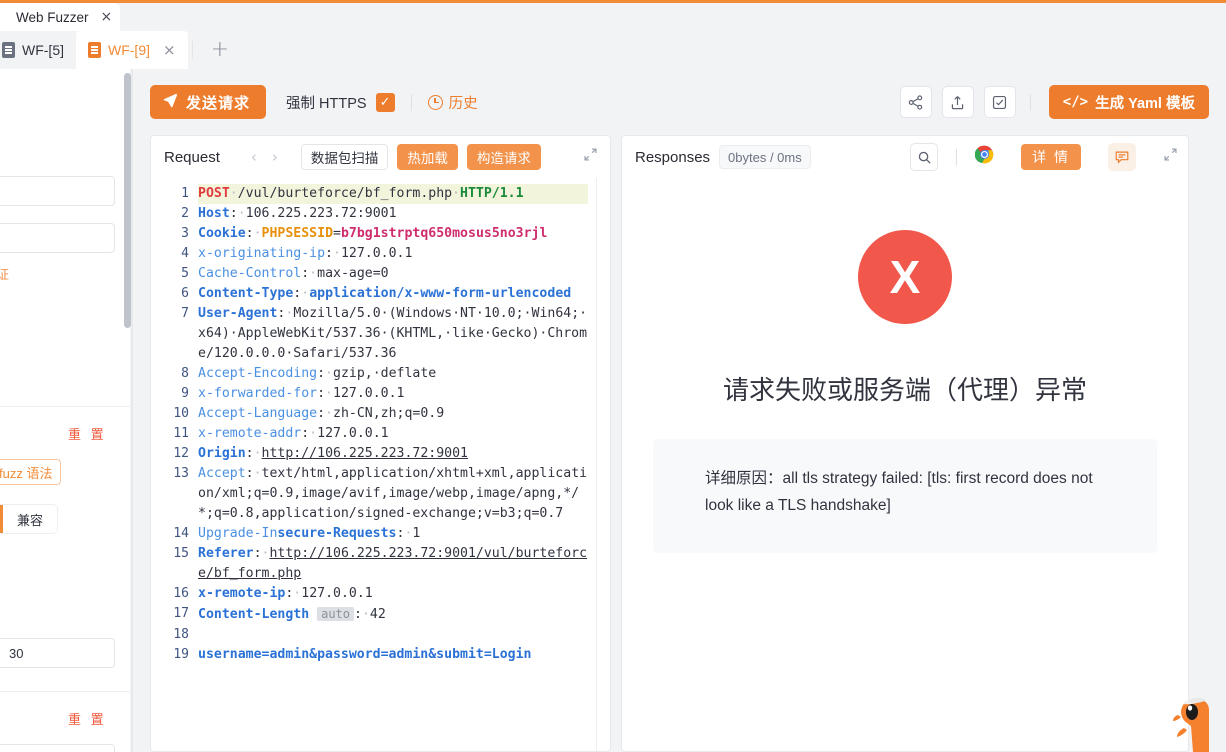 The height and width of the screenshot is (752, 1226). What do you see at coordinates (181, 553) in the screenshot?
I see `line-number: 15` at bounding box center [181, 553].